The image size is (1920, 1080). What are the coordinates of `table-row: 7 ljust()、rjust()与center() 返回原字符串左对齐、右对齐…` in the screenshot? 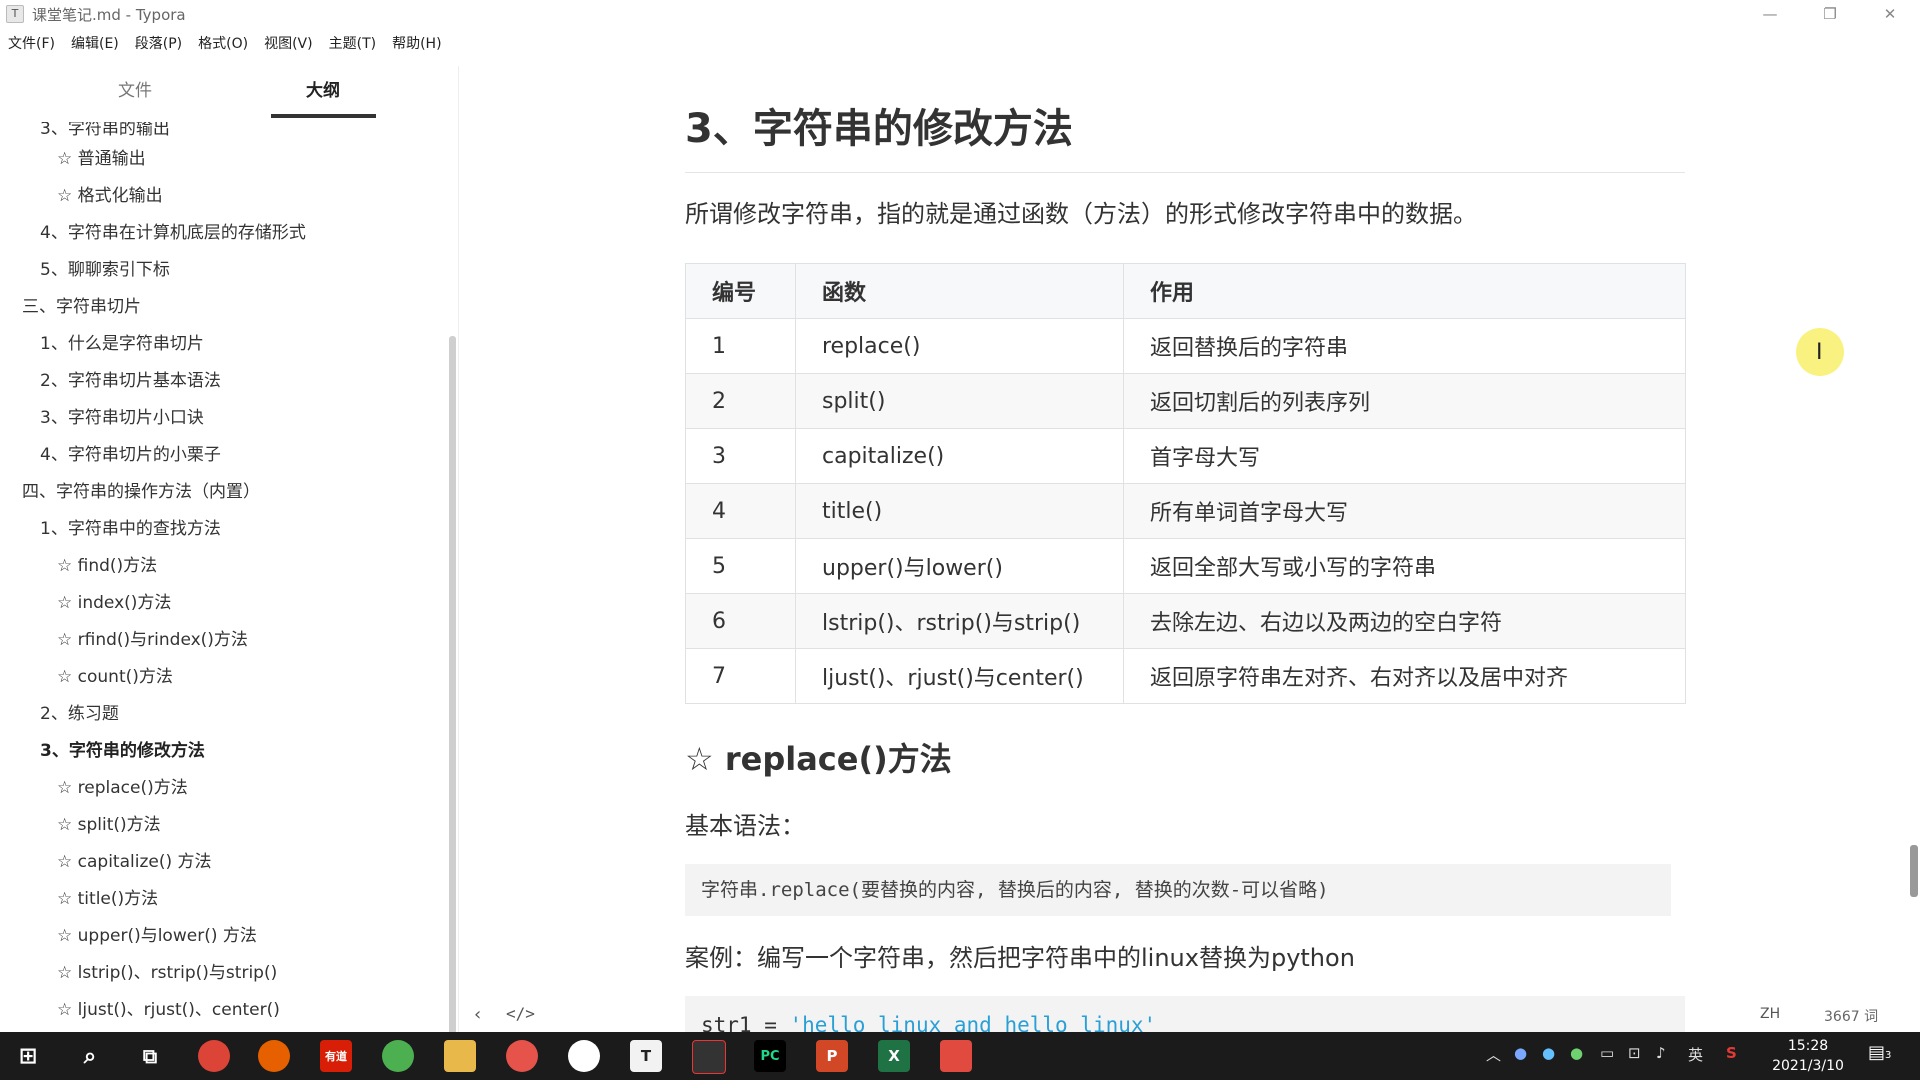 It's located at (1185, 676).